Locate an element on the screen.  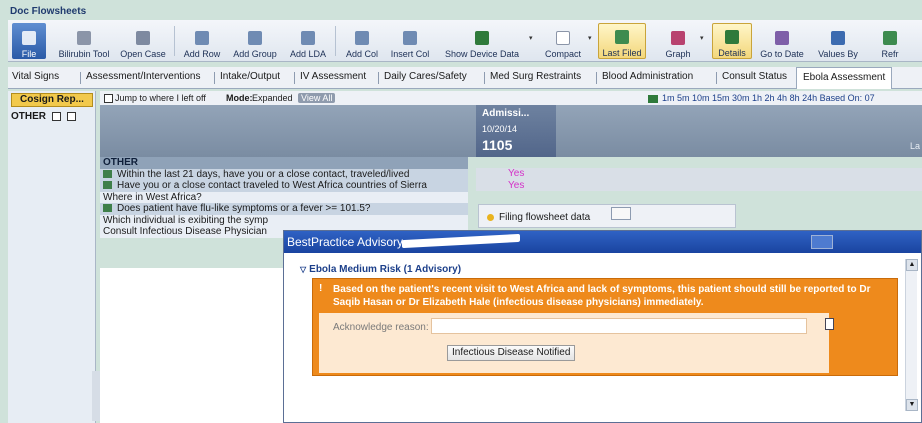
tab-assessment-interventions: Assessment/Interventions is located at coordinates (143, 76).